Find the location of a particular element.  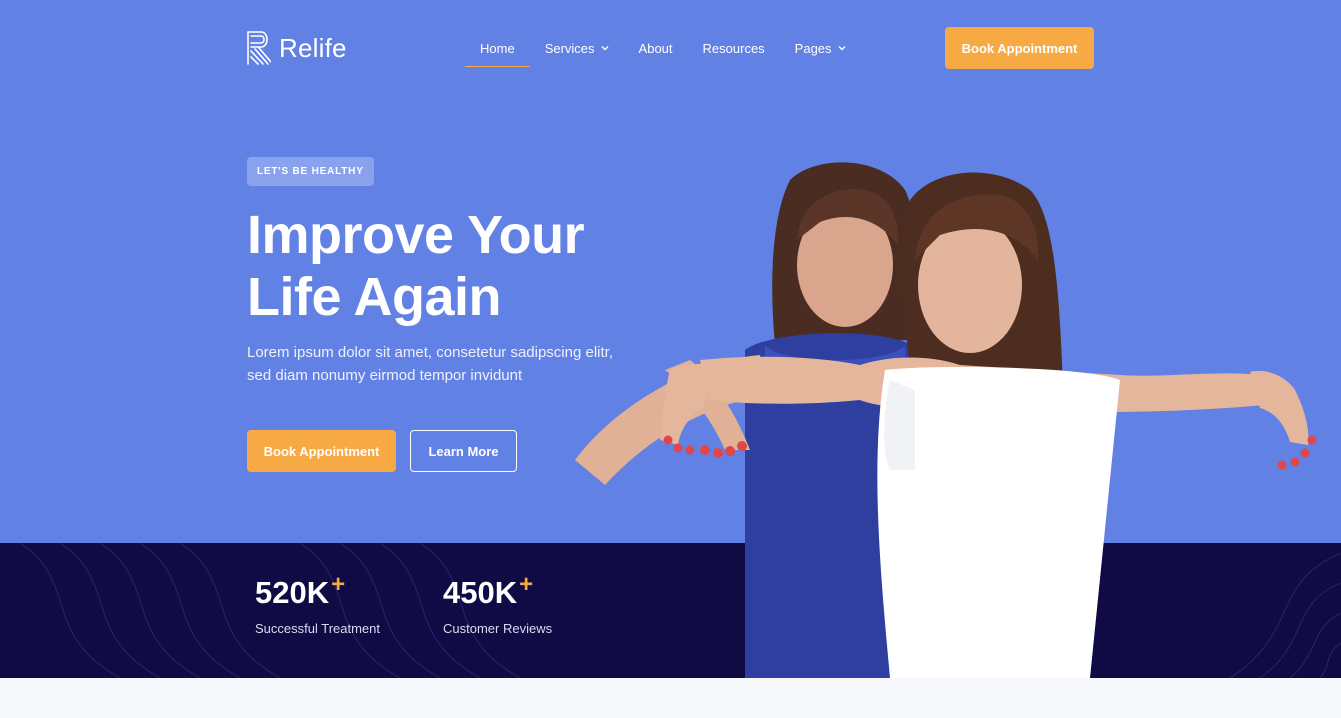

nav-about: About is located at coordinates (656, 48).